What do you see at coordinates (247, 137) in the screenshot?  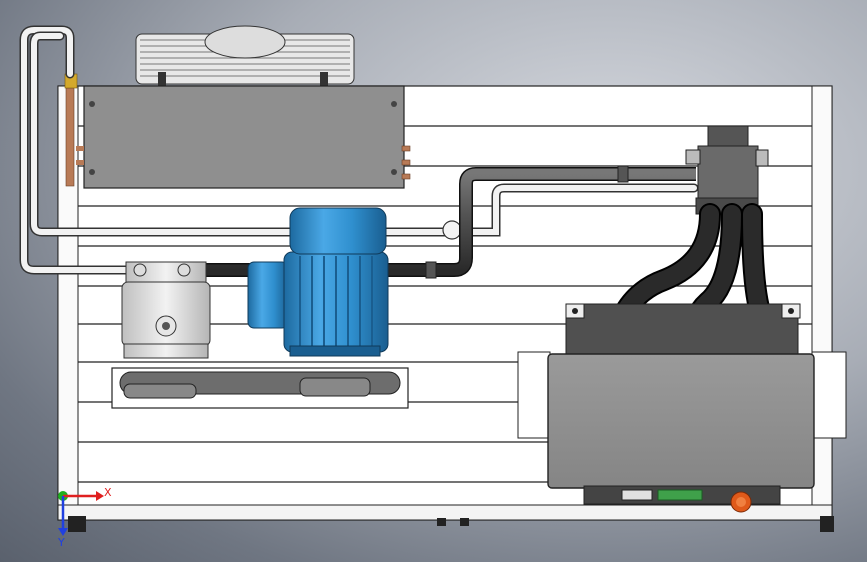 I see `condenser-unit` at bounding box center [247, 137].